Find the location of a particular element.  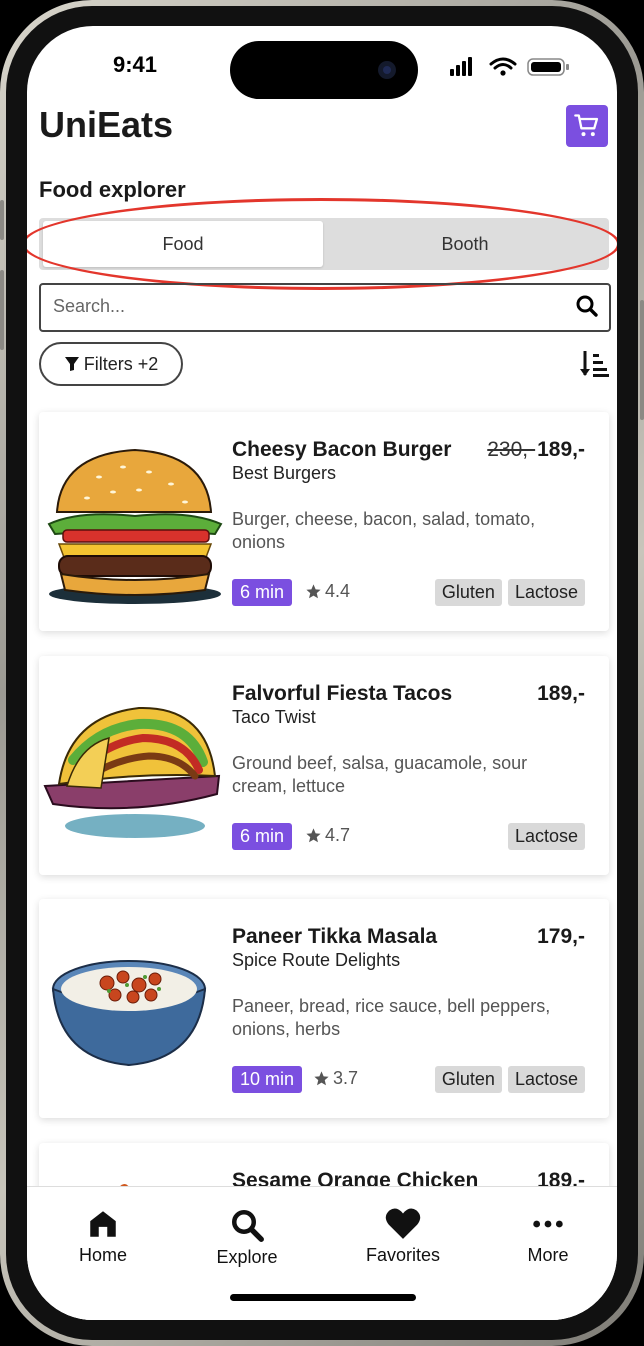

item-name: Paneer Tikka Masala is located at coordinates (335, 936).